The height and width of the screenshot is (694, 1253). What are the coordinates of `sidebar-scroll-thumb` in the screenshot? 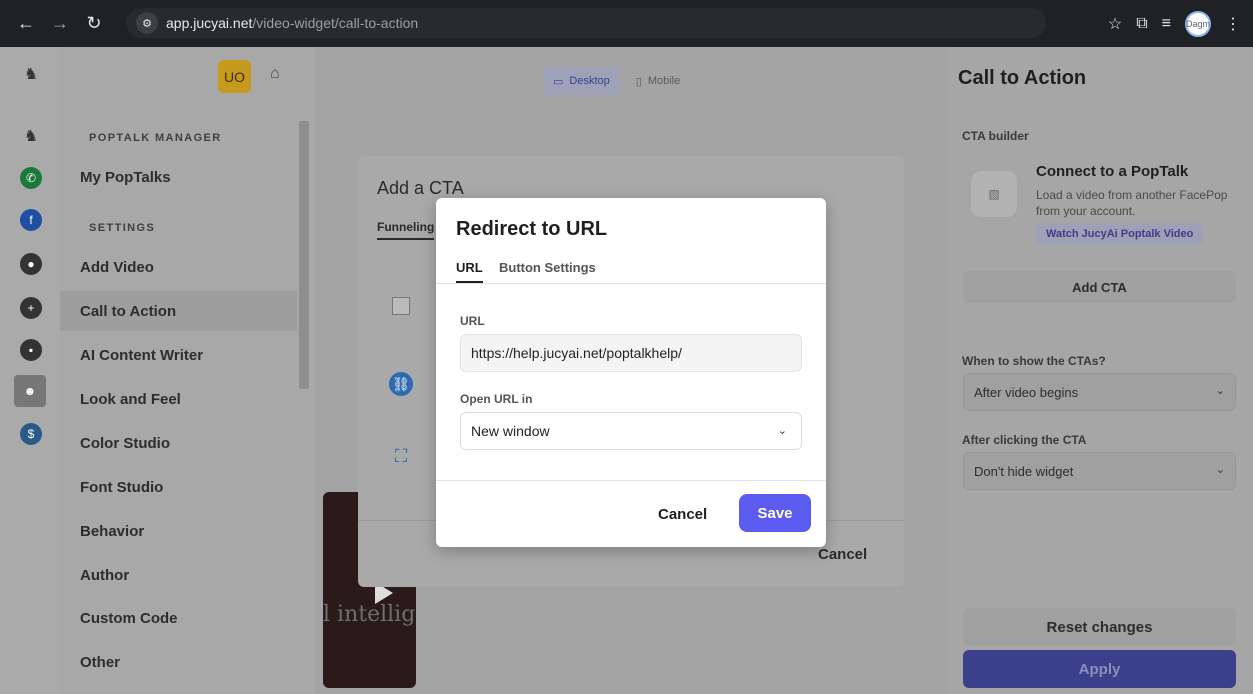 It's located at (304, 255).